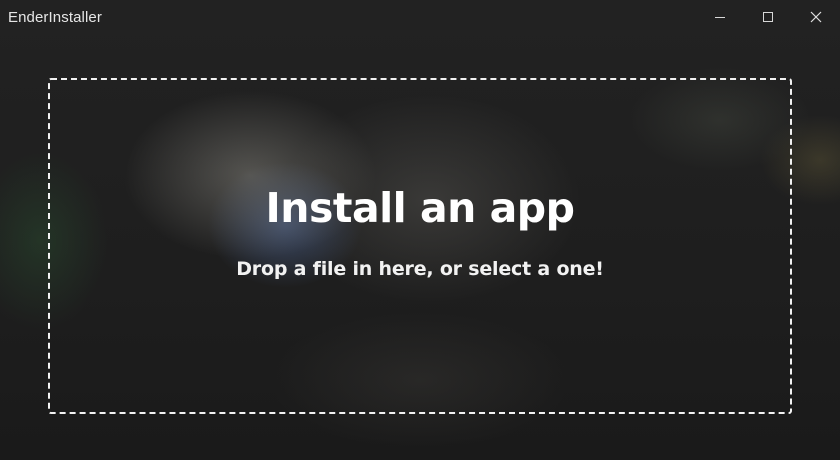 Image resolution: width=840 pixels, height=460 pixels. I want to click on close-icon, so click(816, 17).